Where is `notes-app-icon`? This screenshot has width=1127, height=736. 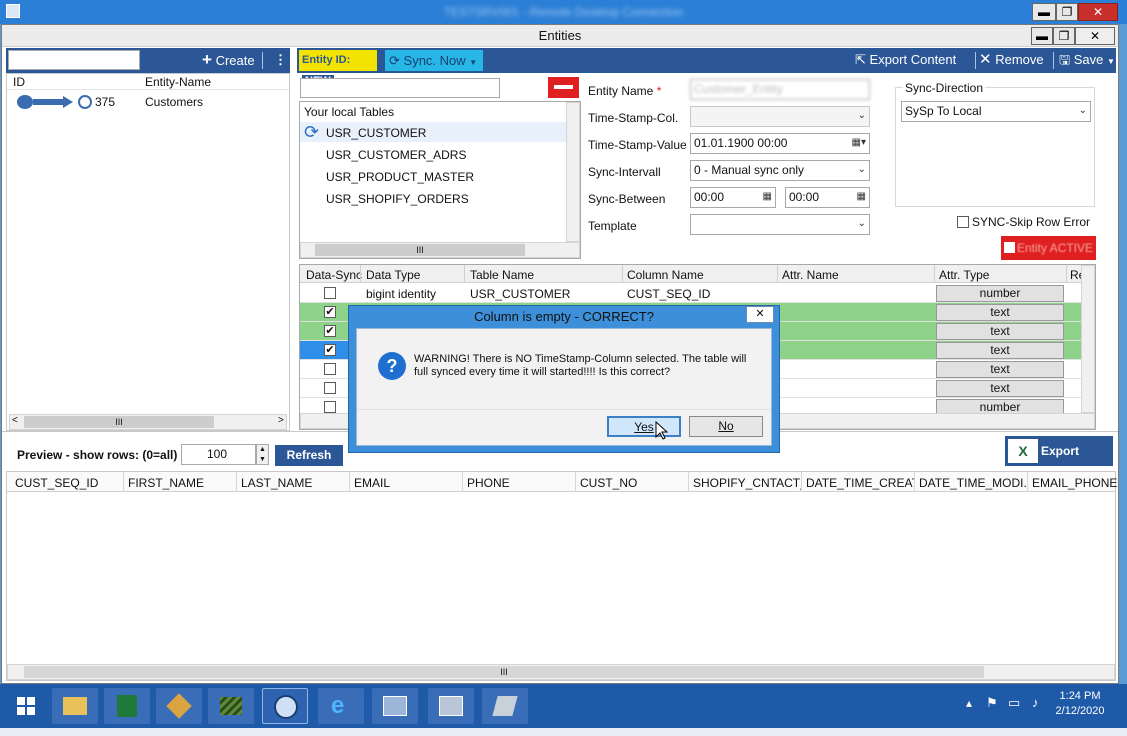 notes-app-icon is located at coordinates (505, 706).